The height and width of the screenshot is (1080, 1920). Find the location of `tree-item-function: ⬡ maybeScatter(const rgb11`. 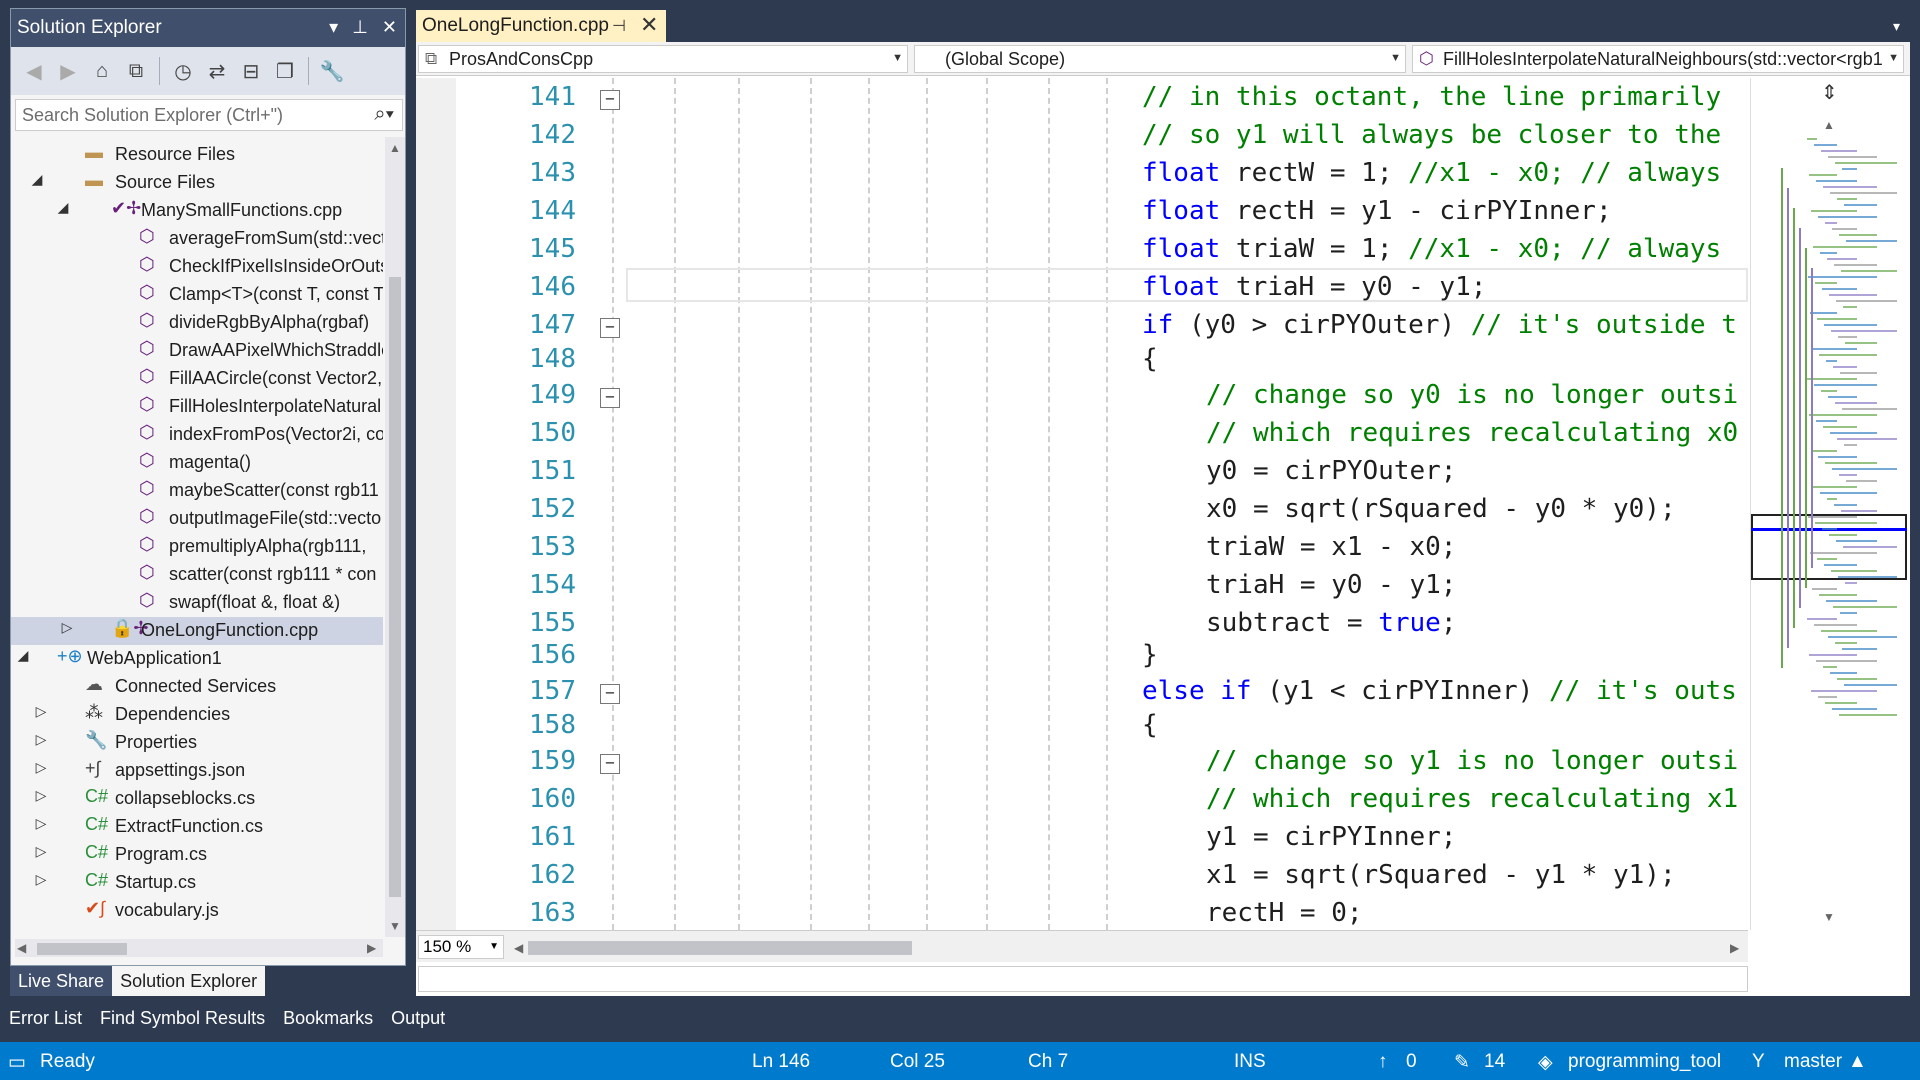

tree-item-function: ⬡ maybeScatter(const rgb11 is located at coordinates (197, 491).